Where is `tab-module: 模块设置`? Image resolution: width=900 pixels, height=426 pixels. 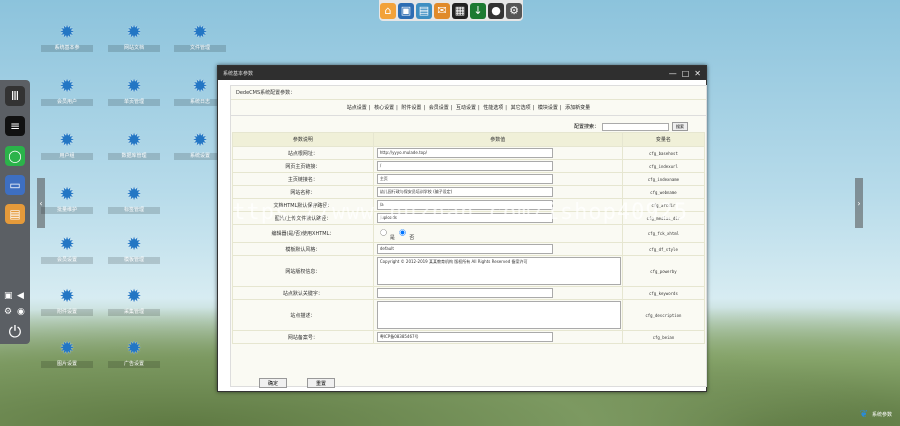
tab-module: 模块设置 is located at coordinates (548, 108).